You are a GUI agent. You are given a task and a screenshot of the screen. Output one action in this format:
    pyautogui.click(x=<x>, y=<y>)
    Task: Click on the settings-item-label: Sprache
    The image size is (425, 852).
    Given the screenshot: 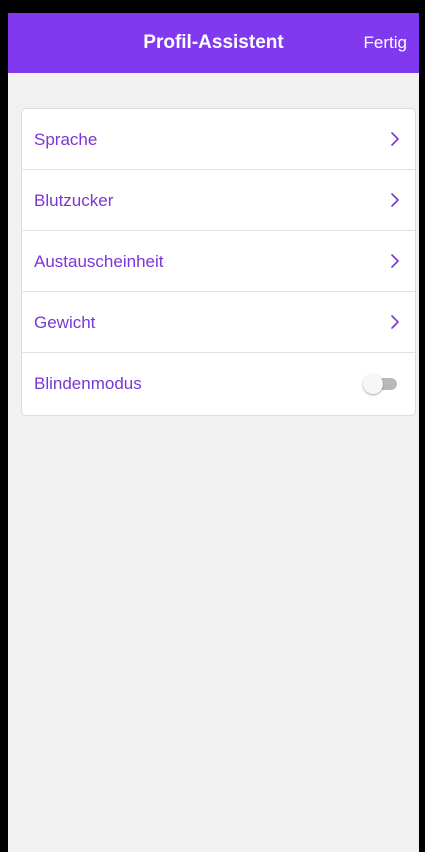 What is the action you would take?
    pyautogui.click(x=66, y=139)
    